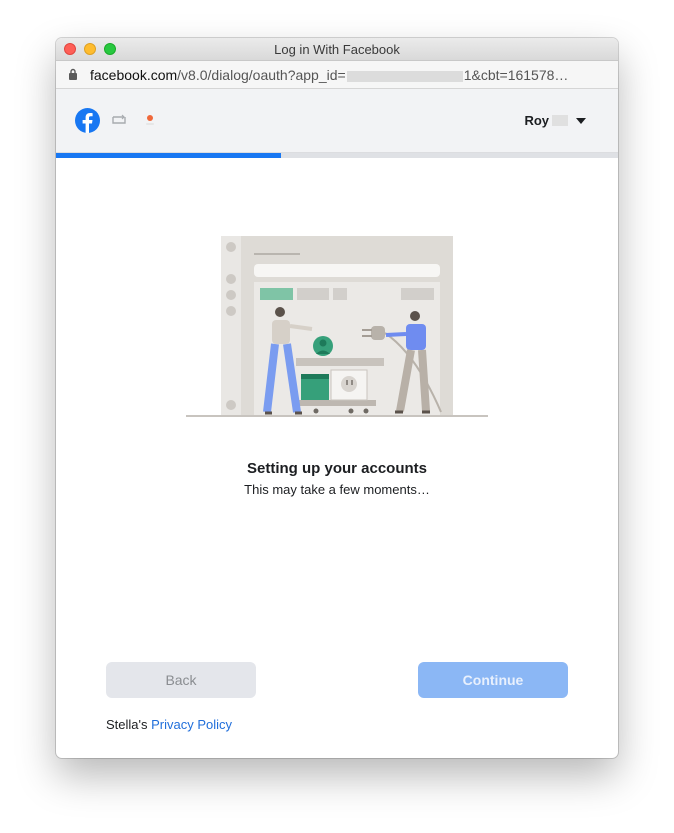  Describe the element at coordinates (560, 120) in the screenshot. I see `redacted-last-name` at that location.